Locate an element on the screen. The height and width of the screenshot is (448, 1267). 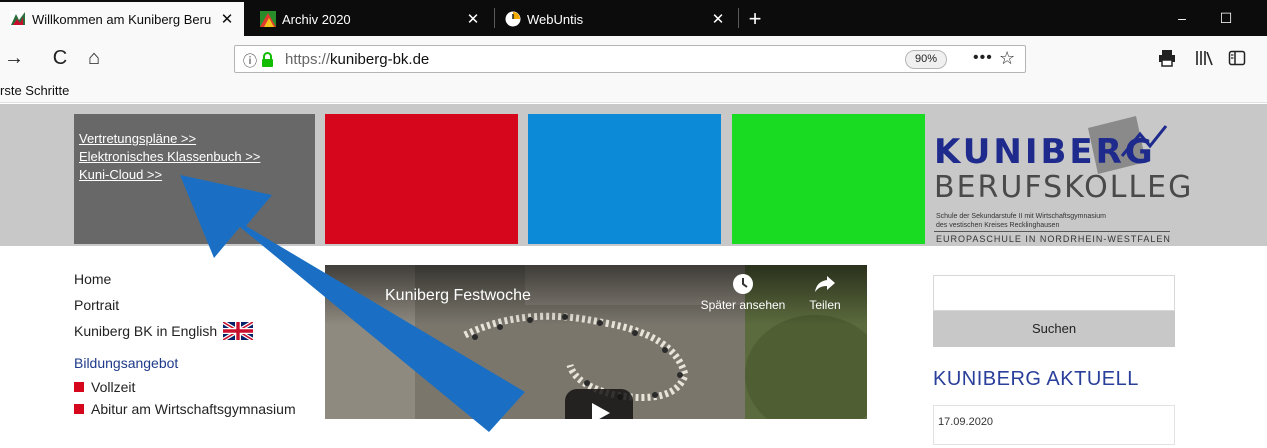
tab-title: Willkommen am Kuniberg Beru is located at coordinates (122, 19).